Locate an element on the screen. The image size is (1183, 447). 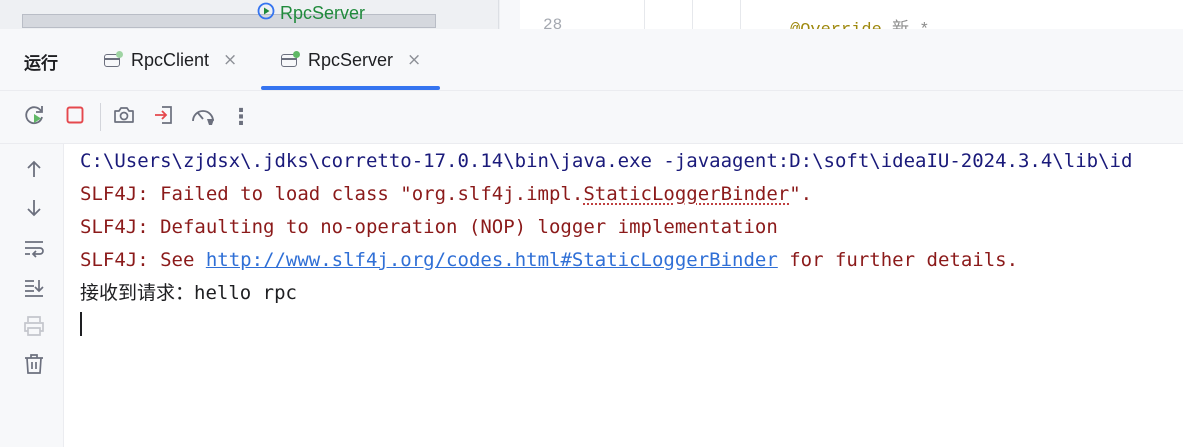
trash-icon is located at coordinates (34, 366).